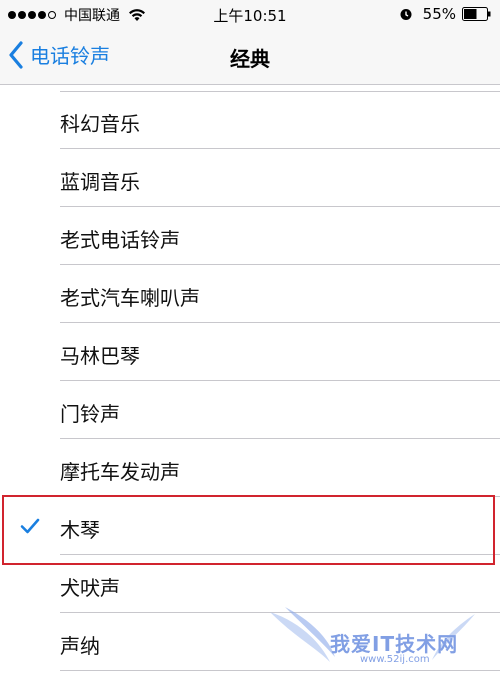  Describe the element at coordinates (100, 182) in the screenshot. I see `list-item-label: 蓝调音乐` at that location.